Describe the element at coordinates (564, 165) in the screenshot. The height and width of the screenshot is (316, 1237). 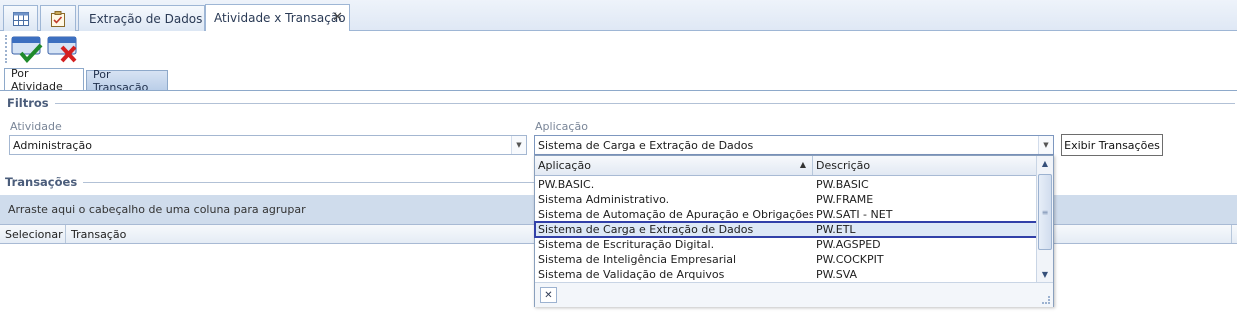
I see `header-label: Aplicação` at that location.